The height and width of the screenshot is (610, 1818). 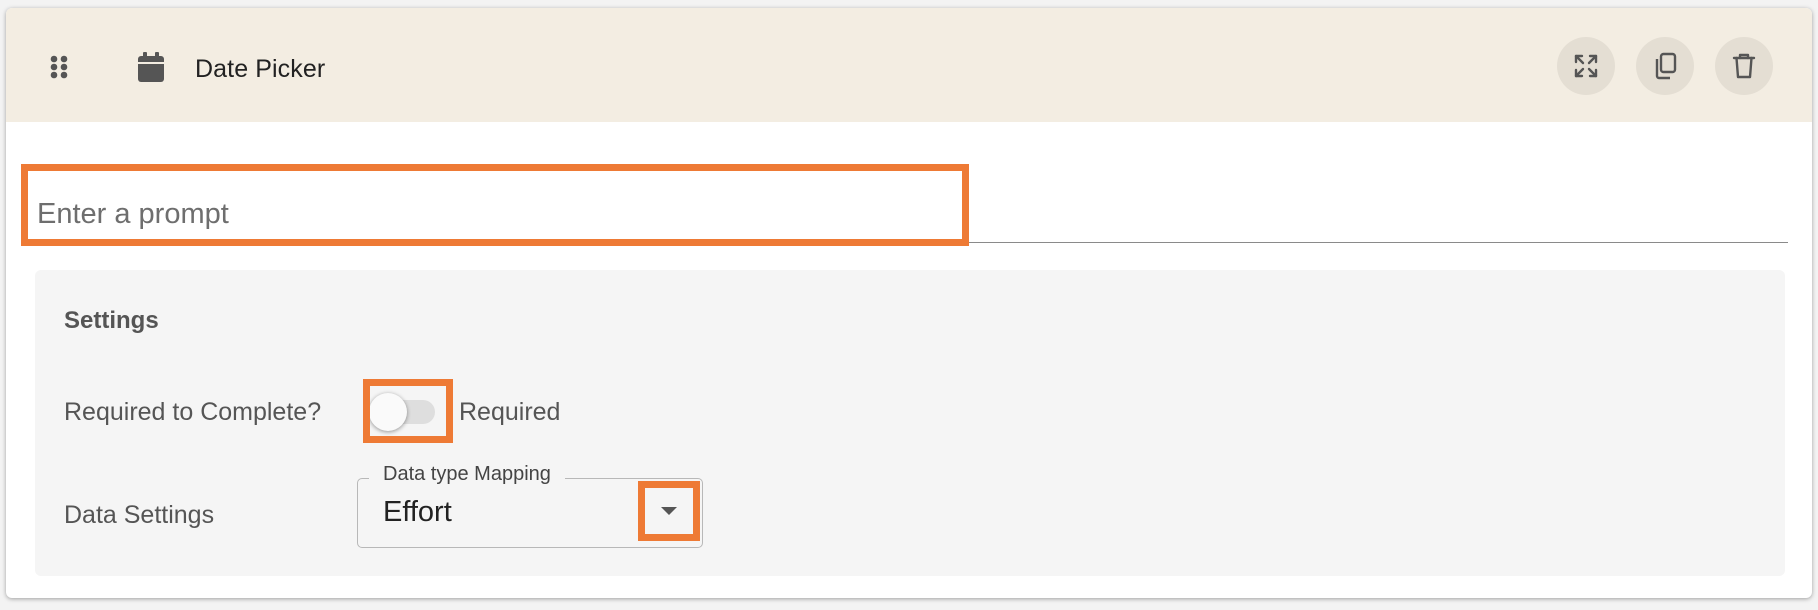 I want to click on duplicate-button, so click(x=1665, y=66).